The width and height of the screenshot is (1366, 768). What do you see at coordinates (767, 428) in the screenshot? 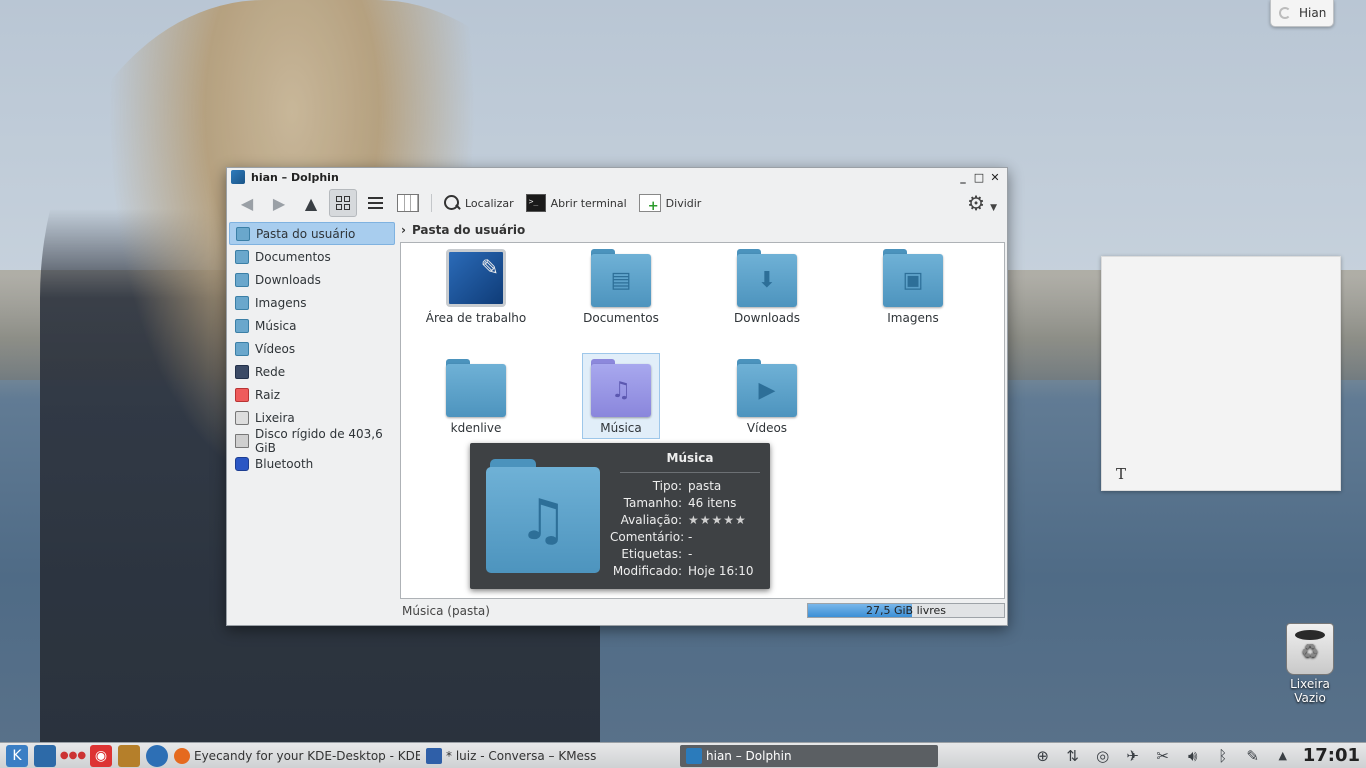
I see `file-item-label: Vídeos` at bounding box center [767, 428].